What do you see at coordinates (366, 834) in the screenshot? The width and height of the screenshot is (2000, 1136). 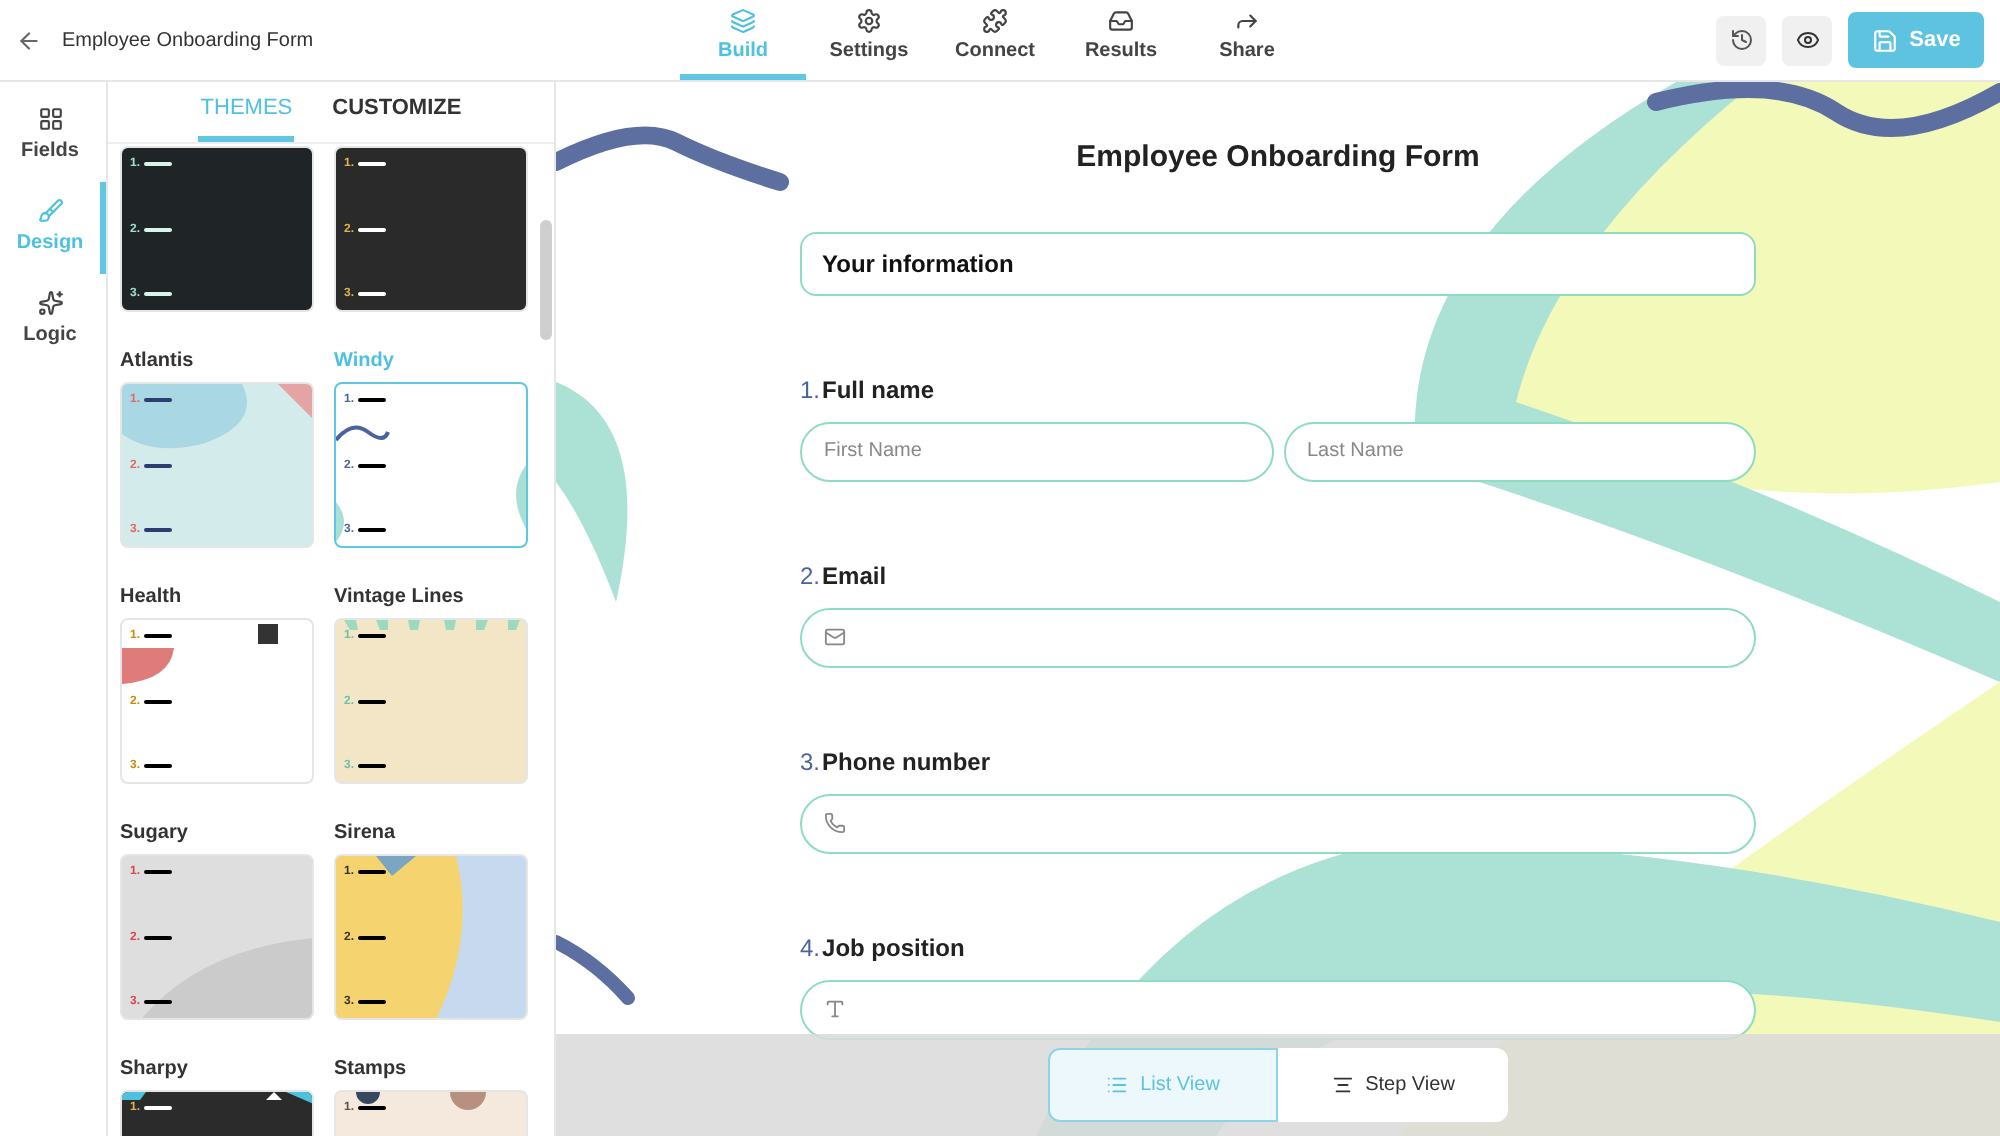 I see `theme-name: Sirena` at bounding box center [366, 834].